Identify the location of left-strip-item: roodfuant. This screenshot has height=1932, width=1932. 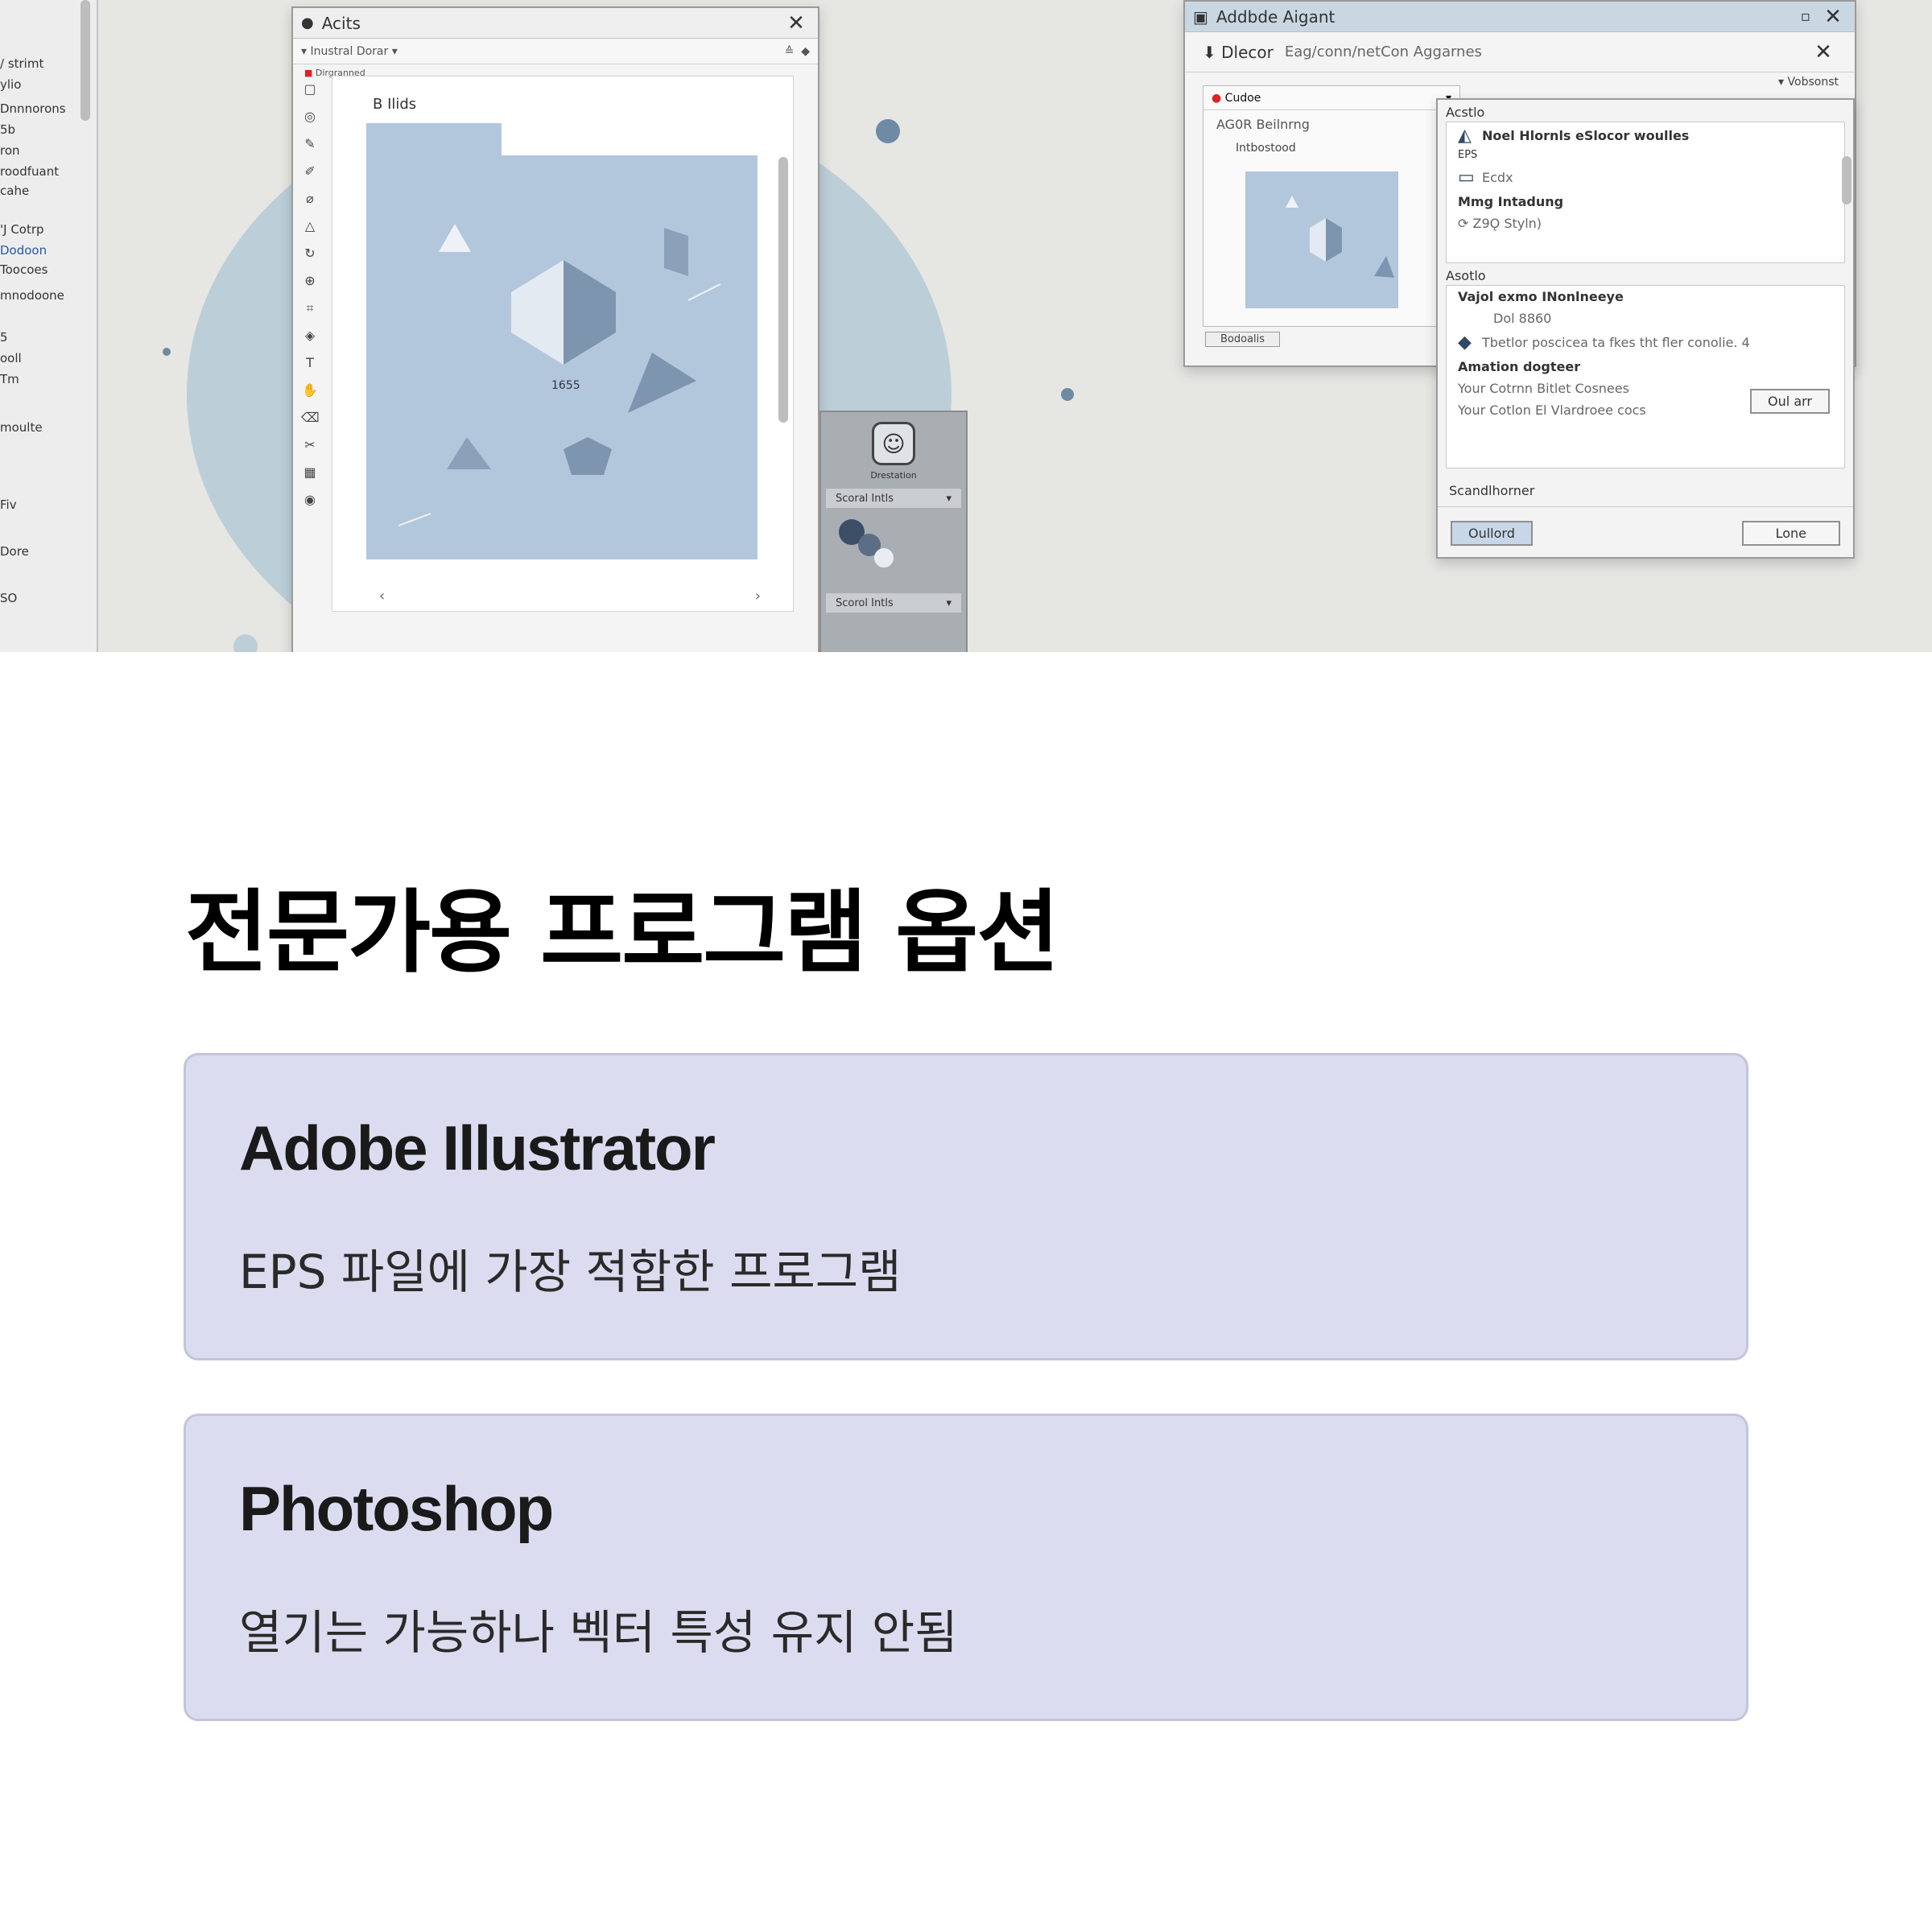
(29, 171).